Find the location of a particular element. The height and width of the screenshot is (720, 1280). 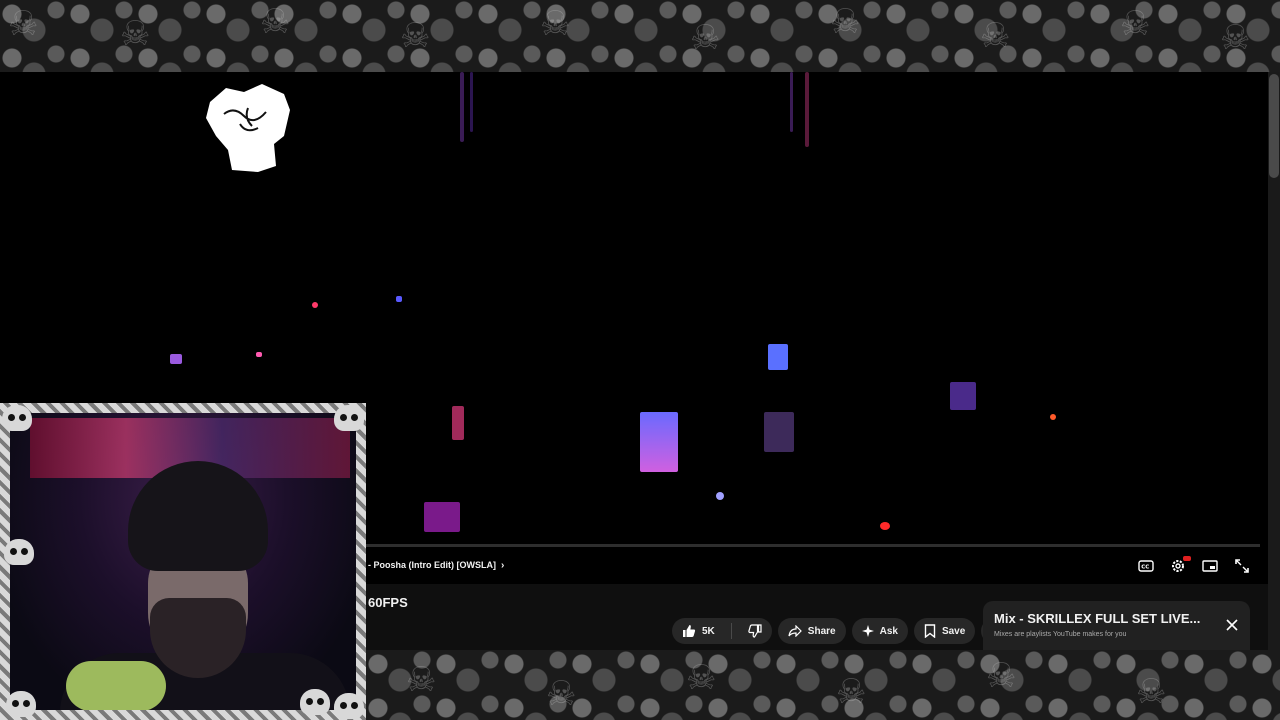

divider is located at coordinates (731, 631).